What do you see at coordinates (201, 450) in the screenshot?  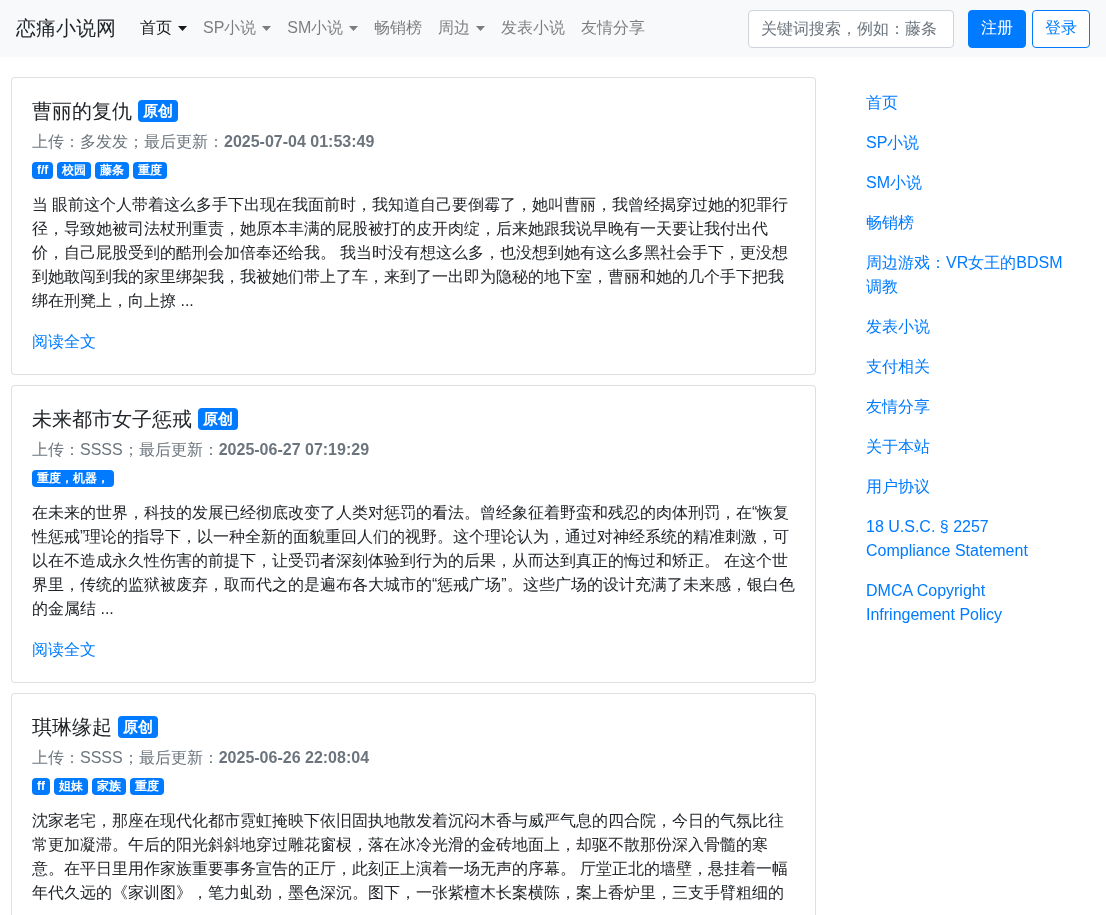 I see `upload-info: 上传：SSSS；最后更新：2025-06-27 07:19:29` at bounding box center [201, 450].